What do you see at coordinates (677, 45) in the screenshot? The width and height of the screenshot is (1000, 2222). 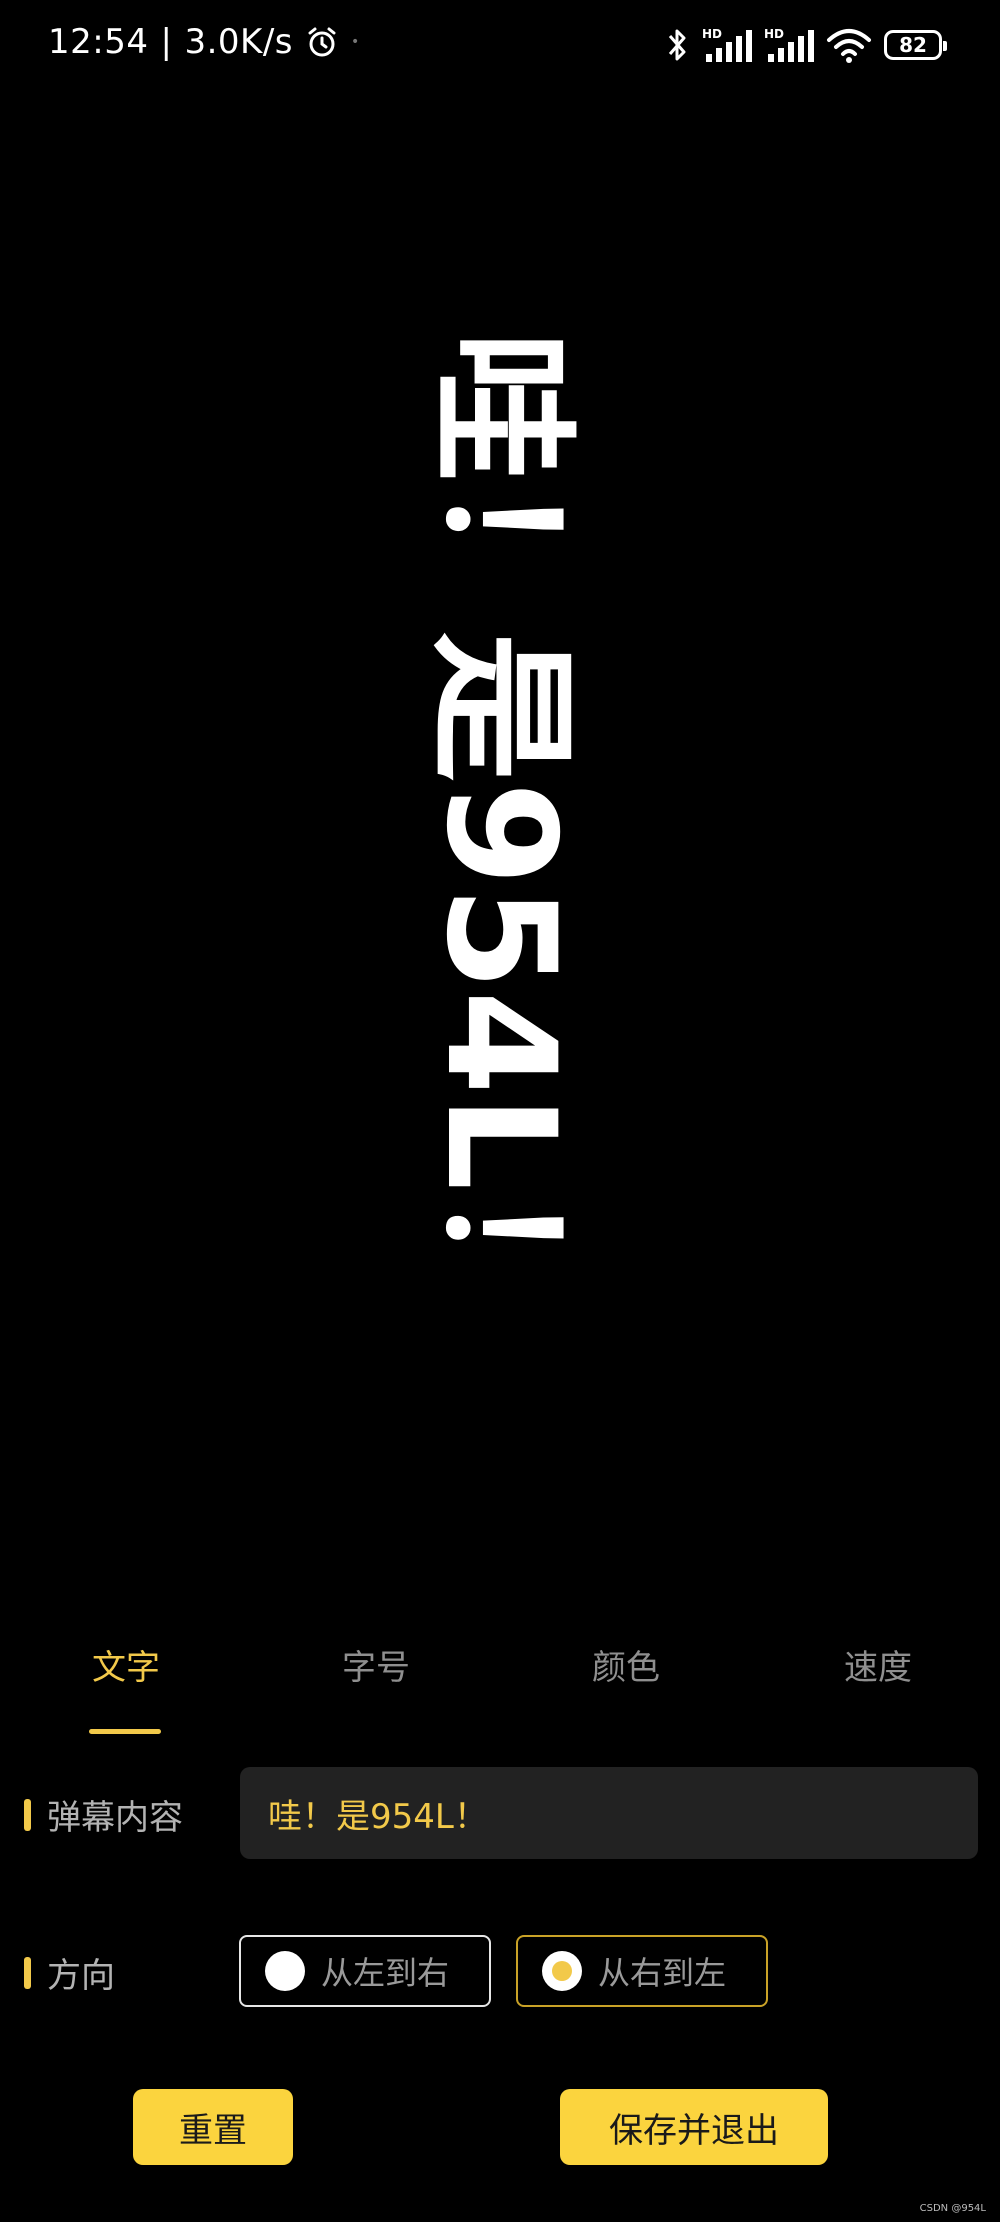 I see `bluetooth-icon` at bounding box center [677, 45].